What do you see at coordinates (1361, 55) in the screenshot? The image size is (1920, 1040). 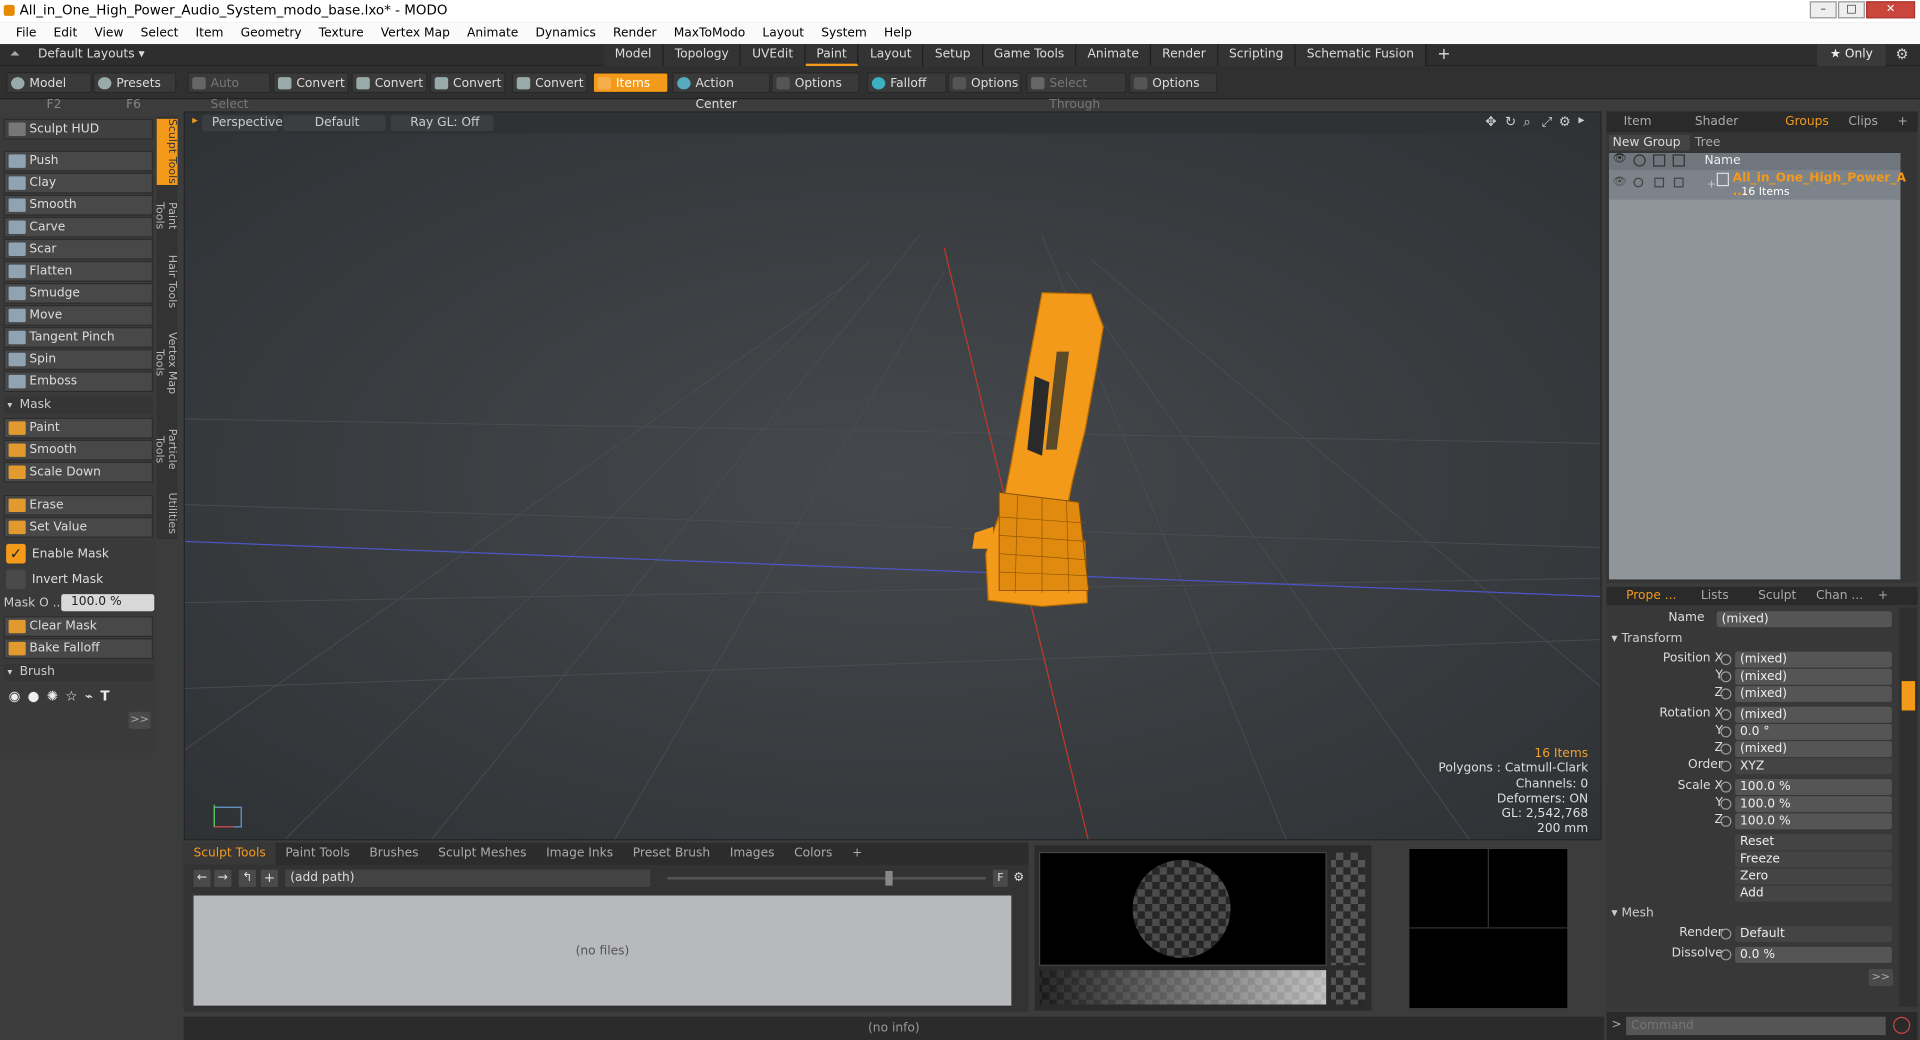 I see `tab-schematic-fusion: Schematic Fusion` at bounding box center [1361, 55].